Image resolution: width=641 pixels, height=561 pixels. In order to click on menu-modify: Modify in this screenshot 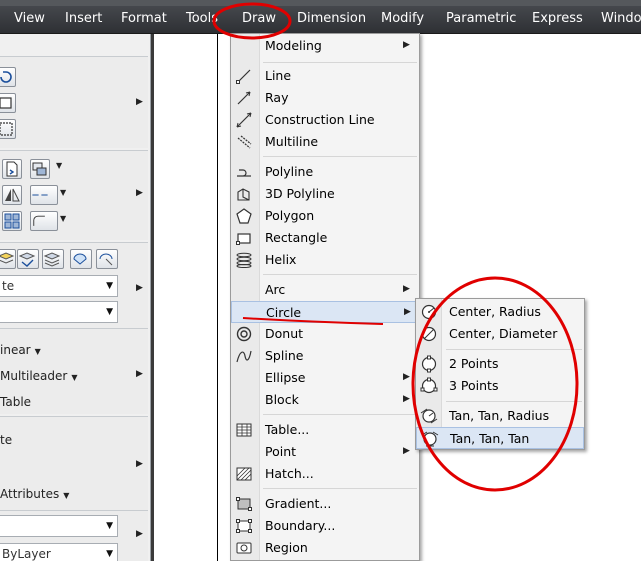, I will do `click(402, 19)`.